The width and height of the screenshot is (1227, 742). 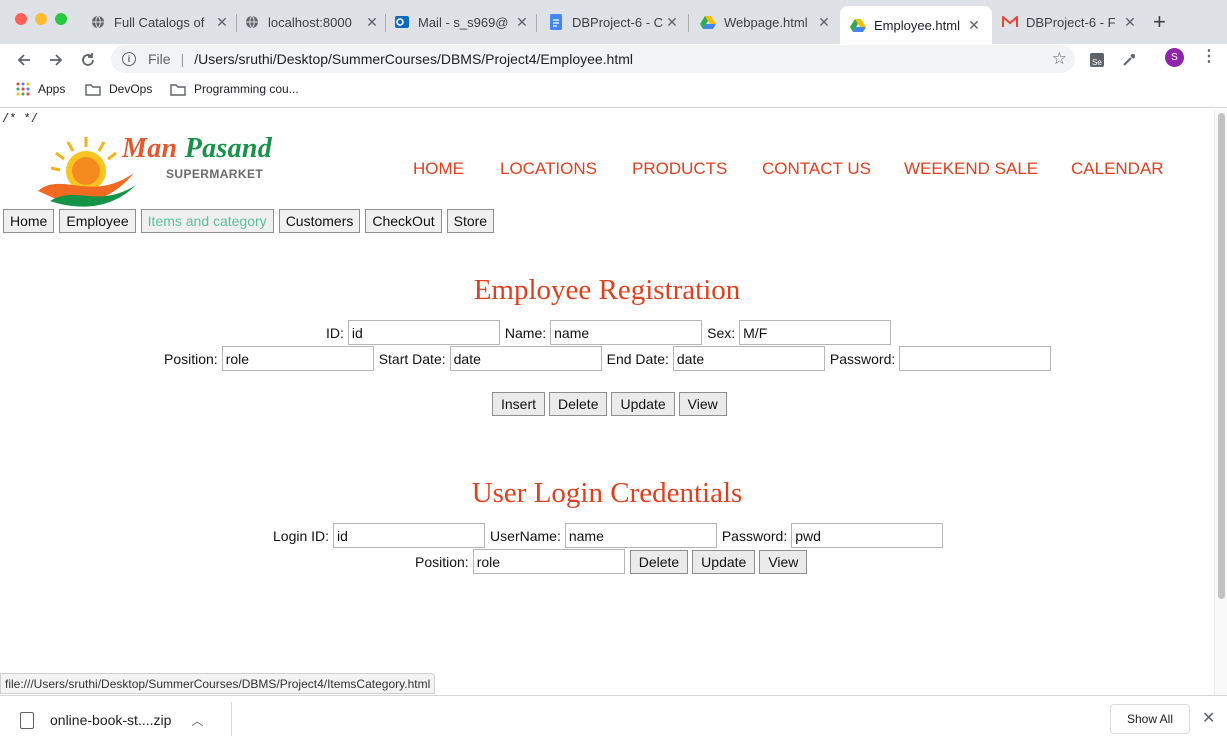 I want to click on reload-icon, so click(x=88, y=59).